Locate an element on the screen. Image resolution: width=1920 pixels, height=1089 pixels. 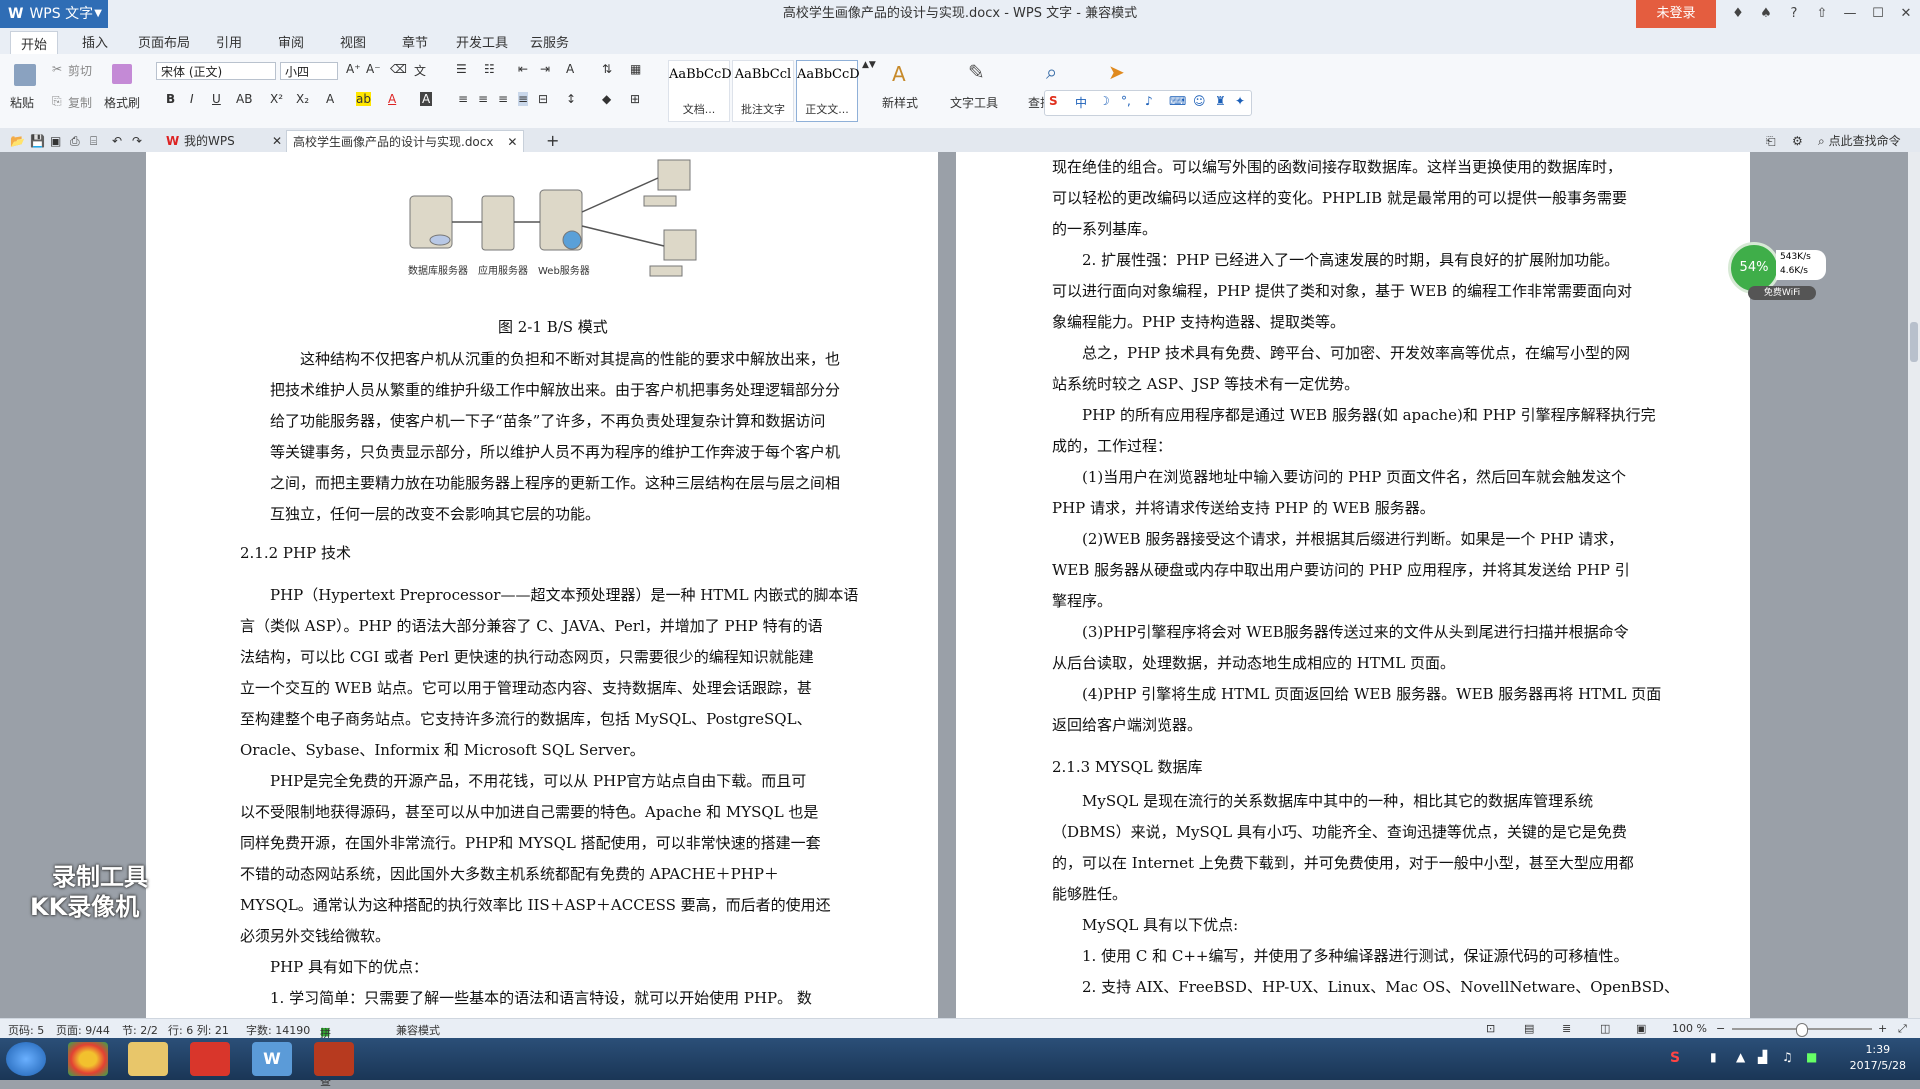
print-preview-icon: ⌸ is located at coordinates (93, 141).